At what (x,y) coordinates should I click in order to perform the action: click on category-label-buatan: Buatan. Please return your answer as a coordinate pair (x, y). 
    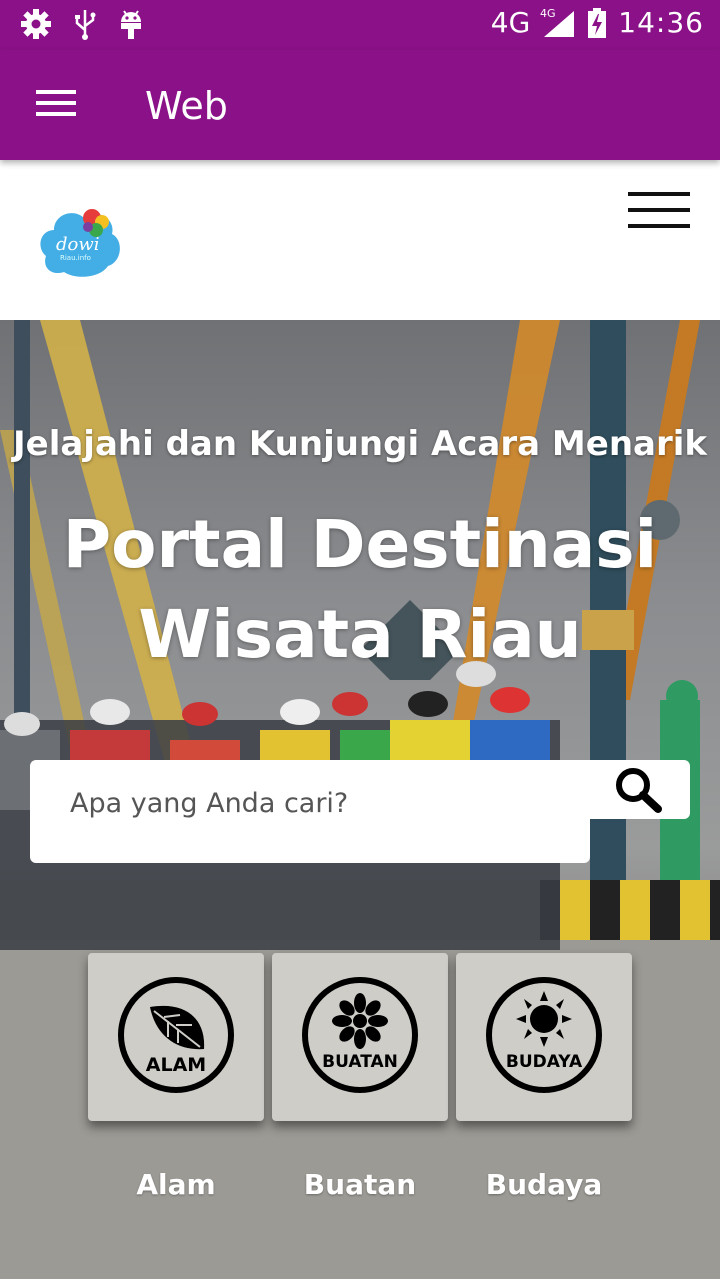
    Looking at the image, I should click on (360, 1184).